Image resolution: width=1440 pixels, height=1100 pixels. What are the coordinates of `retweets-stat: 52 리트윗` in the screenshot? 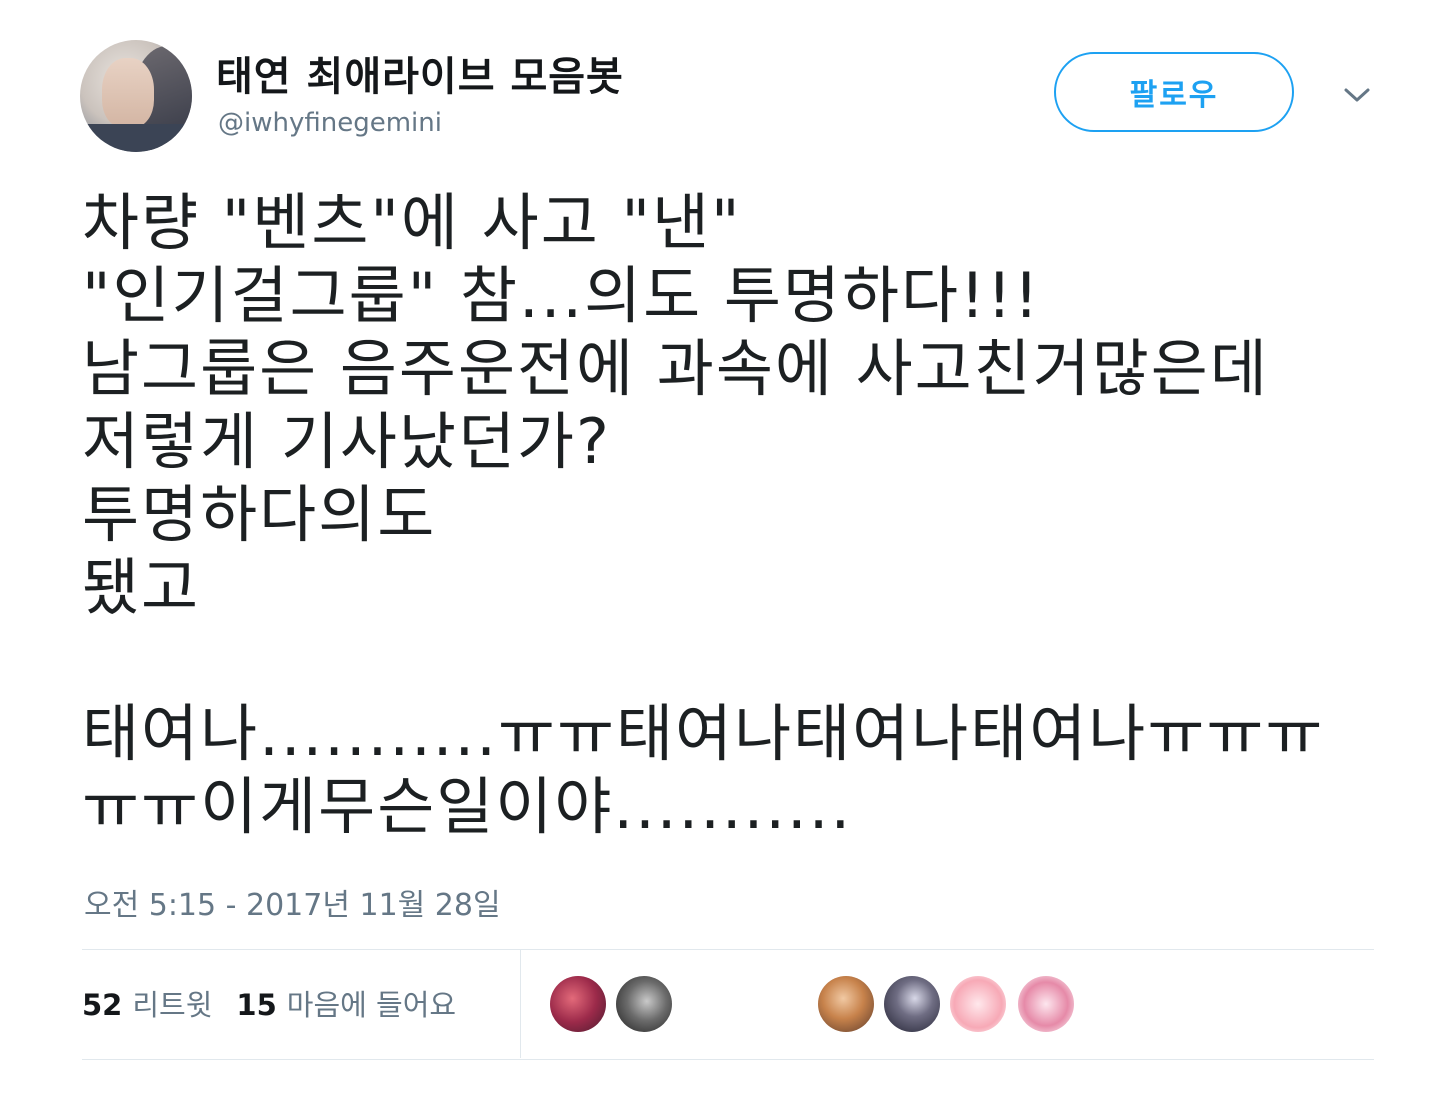 It's located at (147, 1003).